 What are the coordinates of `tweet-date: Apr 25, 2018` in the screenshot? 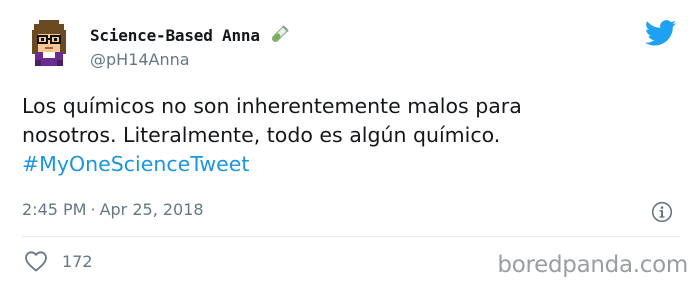 It's located at (151, 209).